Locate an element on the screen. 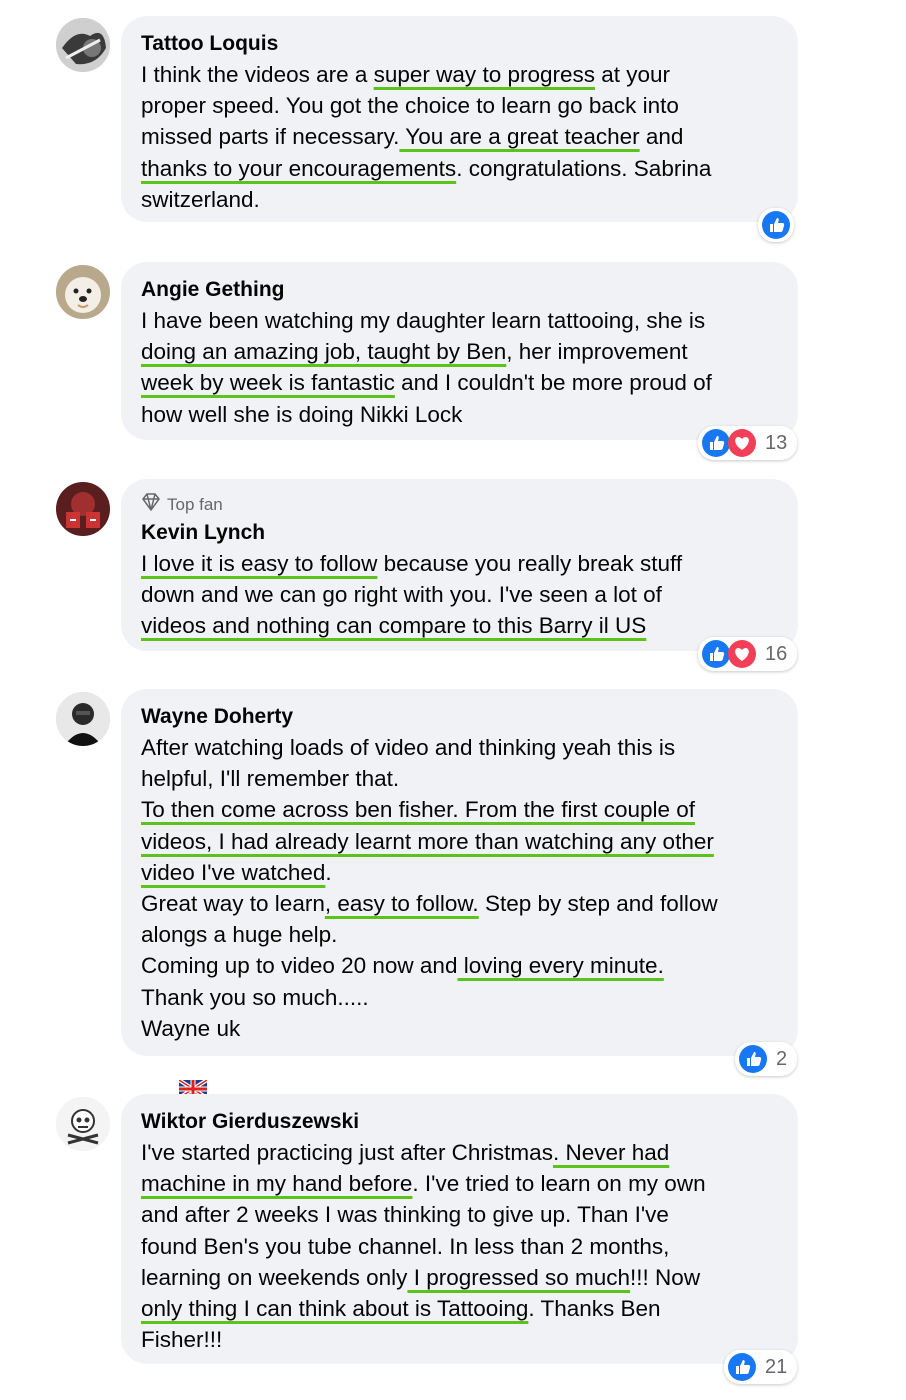 Image resolution: width=906 pixels, height=1400 pixels. highlighted-phrase: thanks to your encouragements is located at coordinates (299, 168).